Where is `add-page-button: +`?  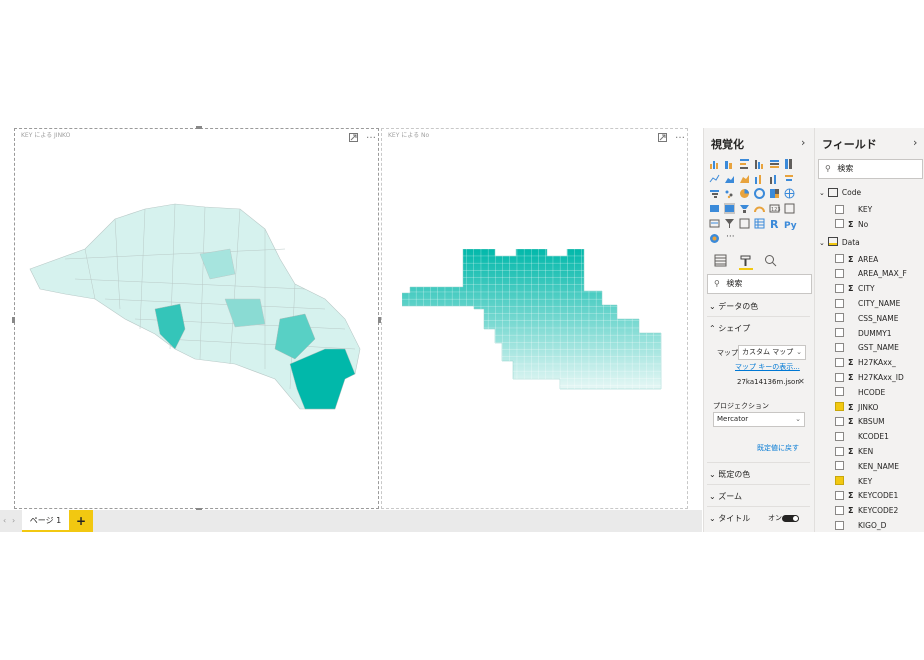 add-page-button: + is located at coordinates (81, 521).